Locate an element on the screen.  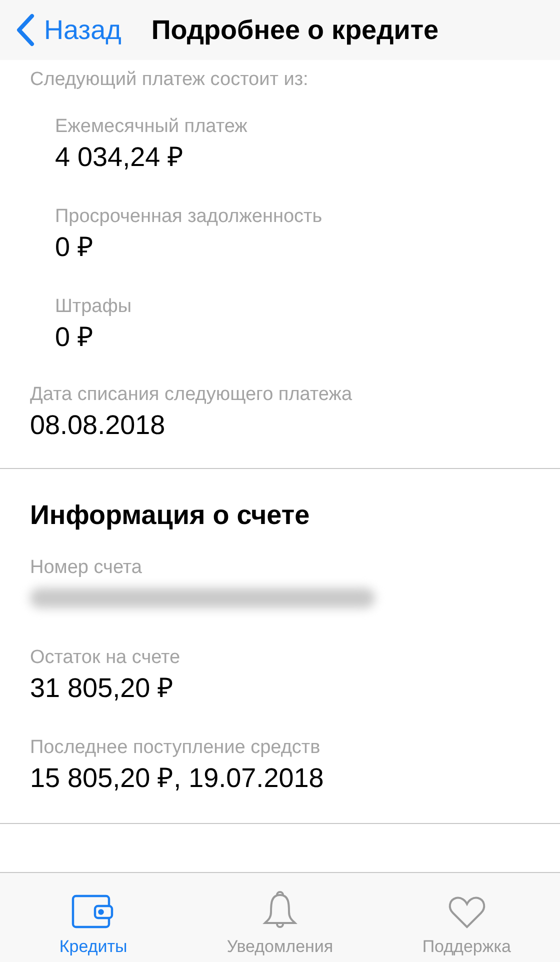
section-caption: Следующий платеж состоит из: is located at coordinates (170, 80).